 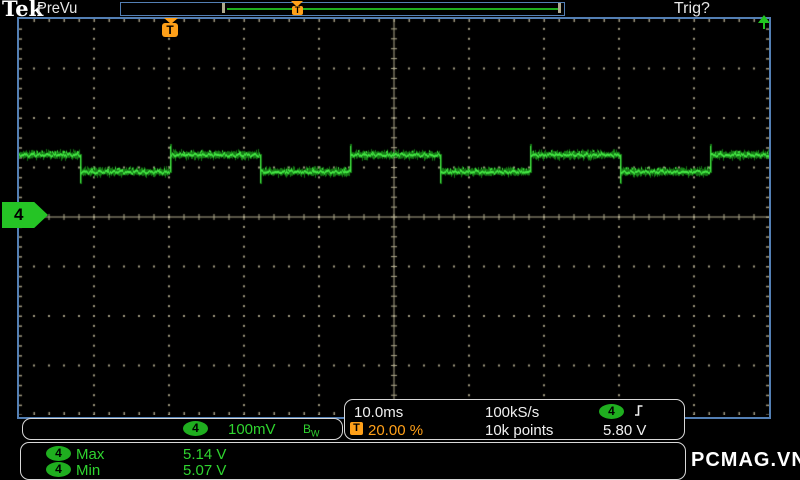 I want to click on record-view-bar: T, so click(x=342, y=8).